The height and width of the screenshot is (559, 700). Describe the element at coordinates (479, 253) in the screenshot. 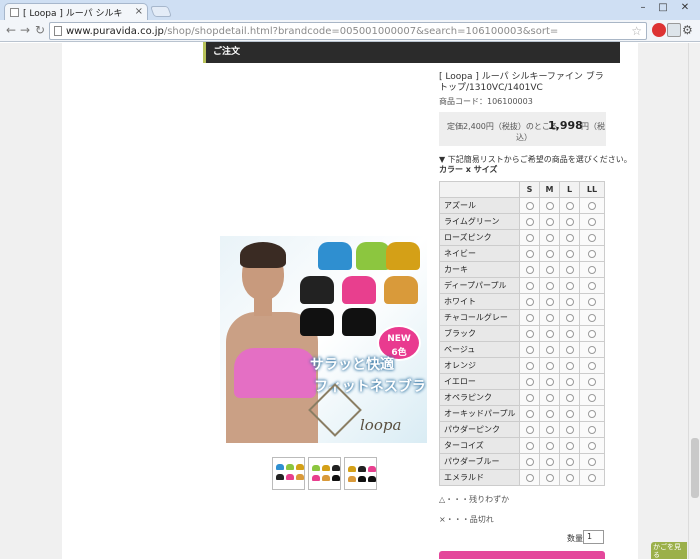

I see `color-name: ネイビー` at that location.